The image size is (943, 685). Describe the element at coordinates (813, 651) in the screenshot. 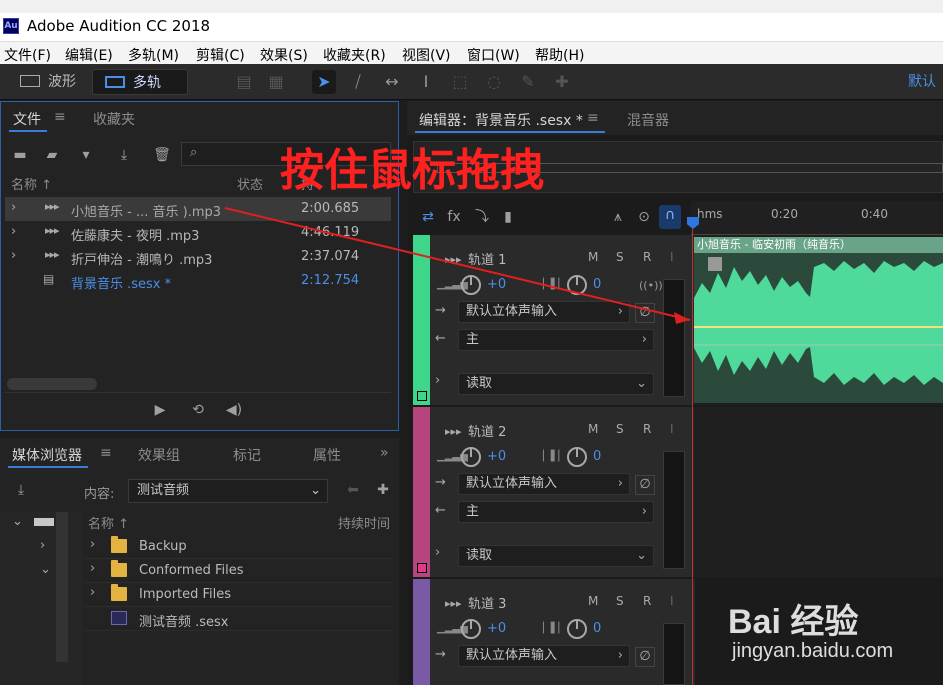

I see `watermark-url: jingyan.baidu.com` at that location.